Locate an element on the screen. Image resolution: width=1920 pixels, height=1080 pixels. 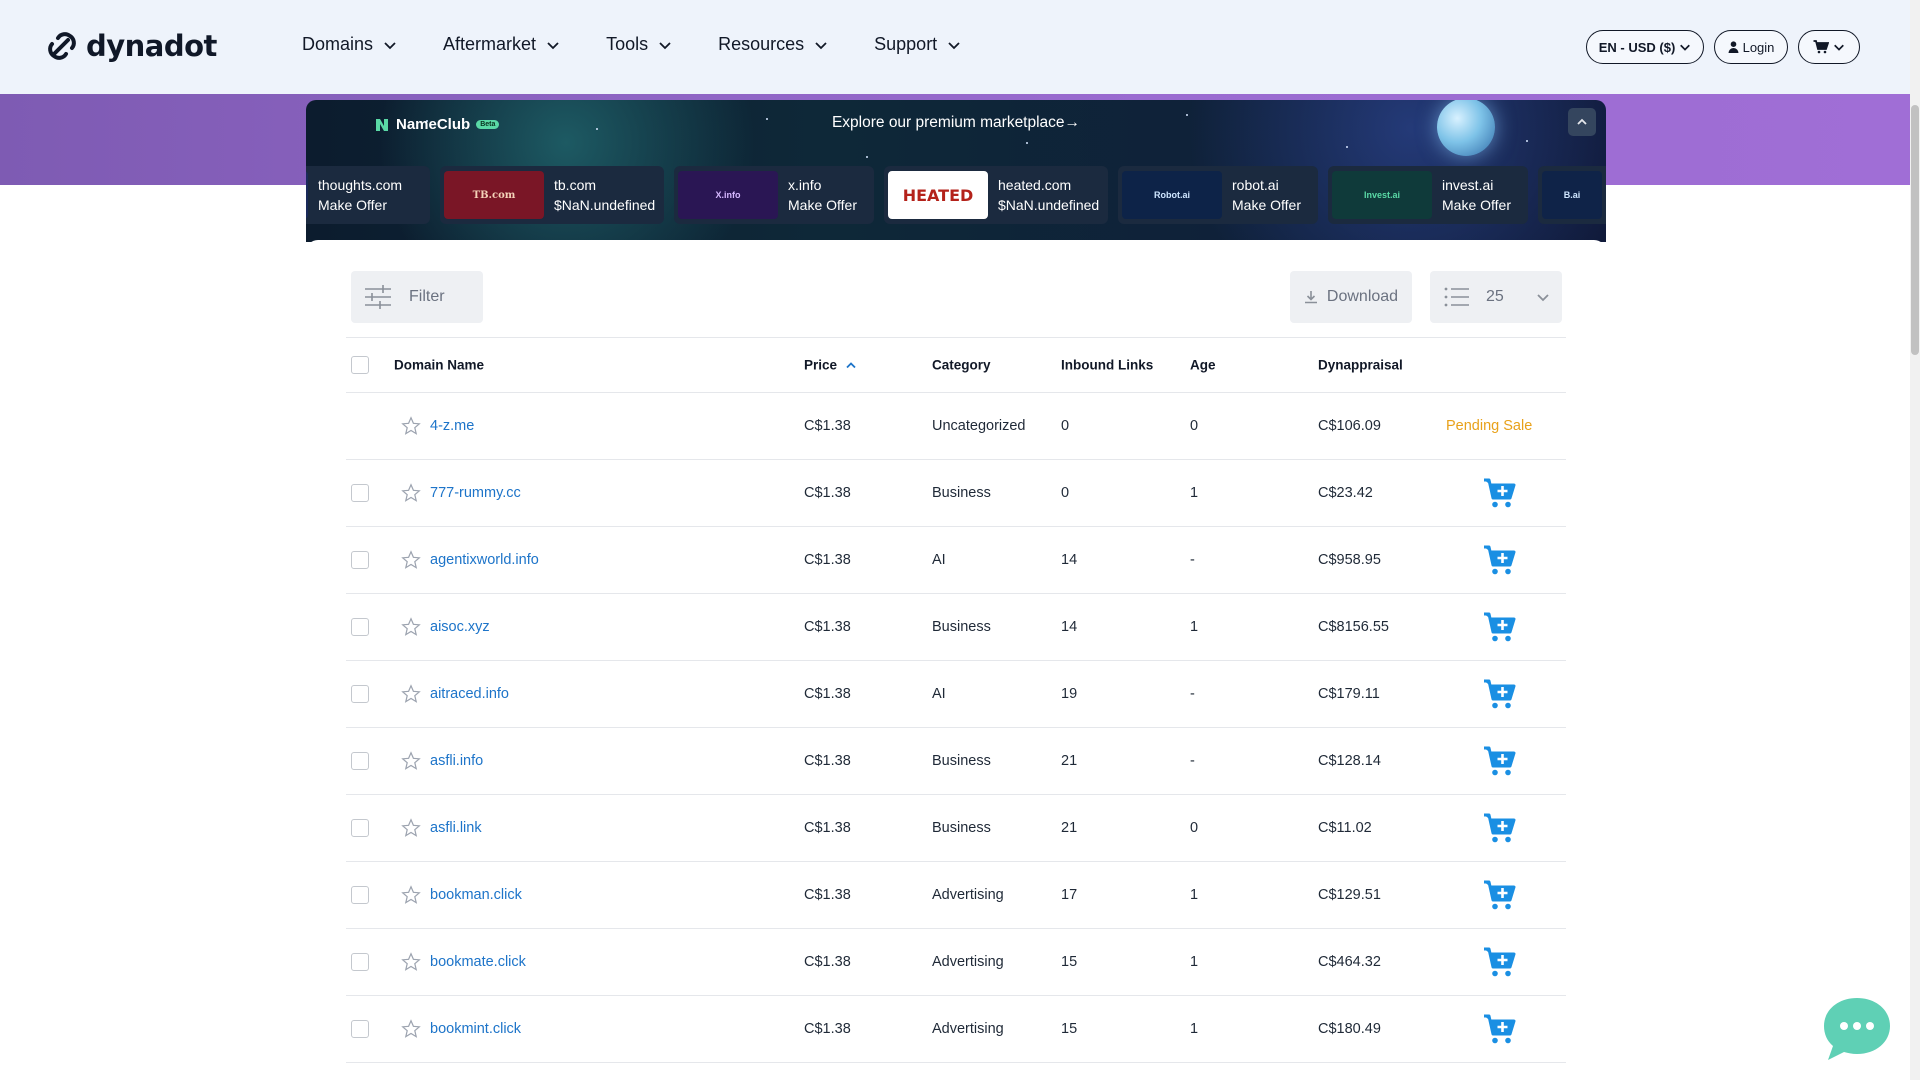
inbound-links-value: 14 is located at coordinates (1069, 560).